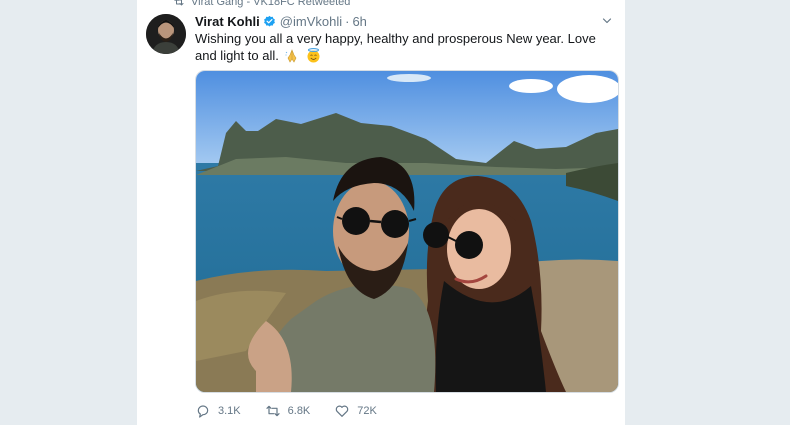 This screenshot has height=425, width=790. Describe the element at coordinates (227, 21) in the screenshot. I see `display-name: Virat Kohli` at that location.